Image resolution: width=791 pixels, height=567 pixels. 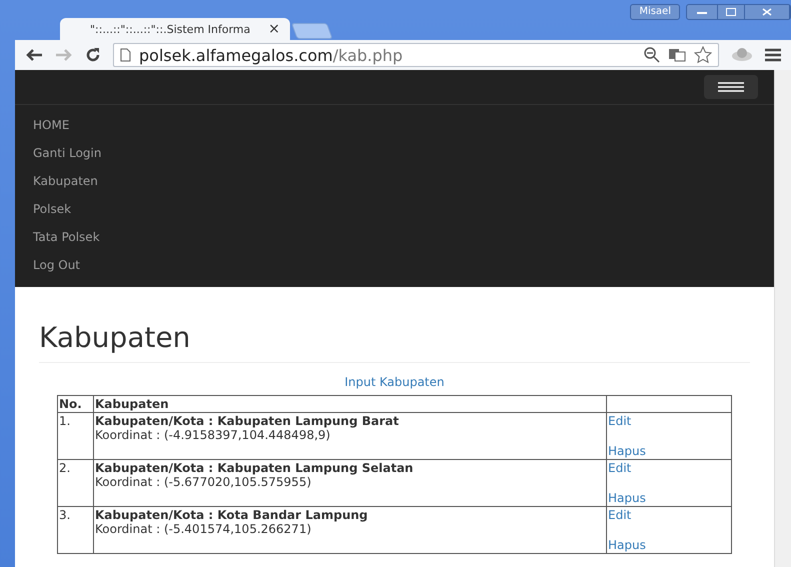 What do you see at coordinates (652, 55) in the screenshot?
I see `zoom-out-icon` at bounding box center [652, 55].